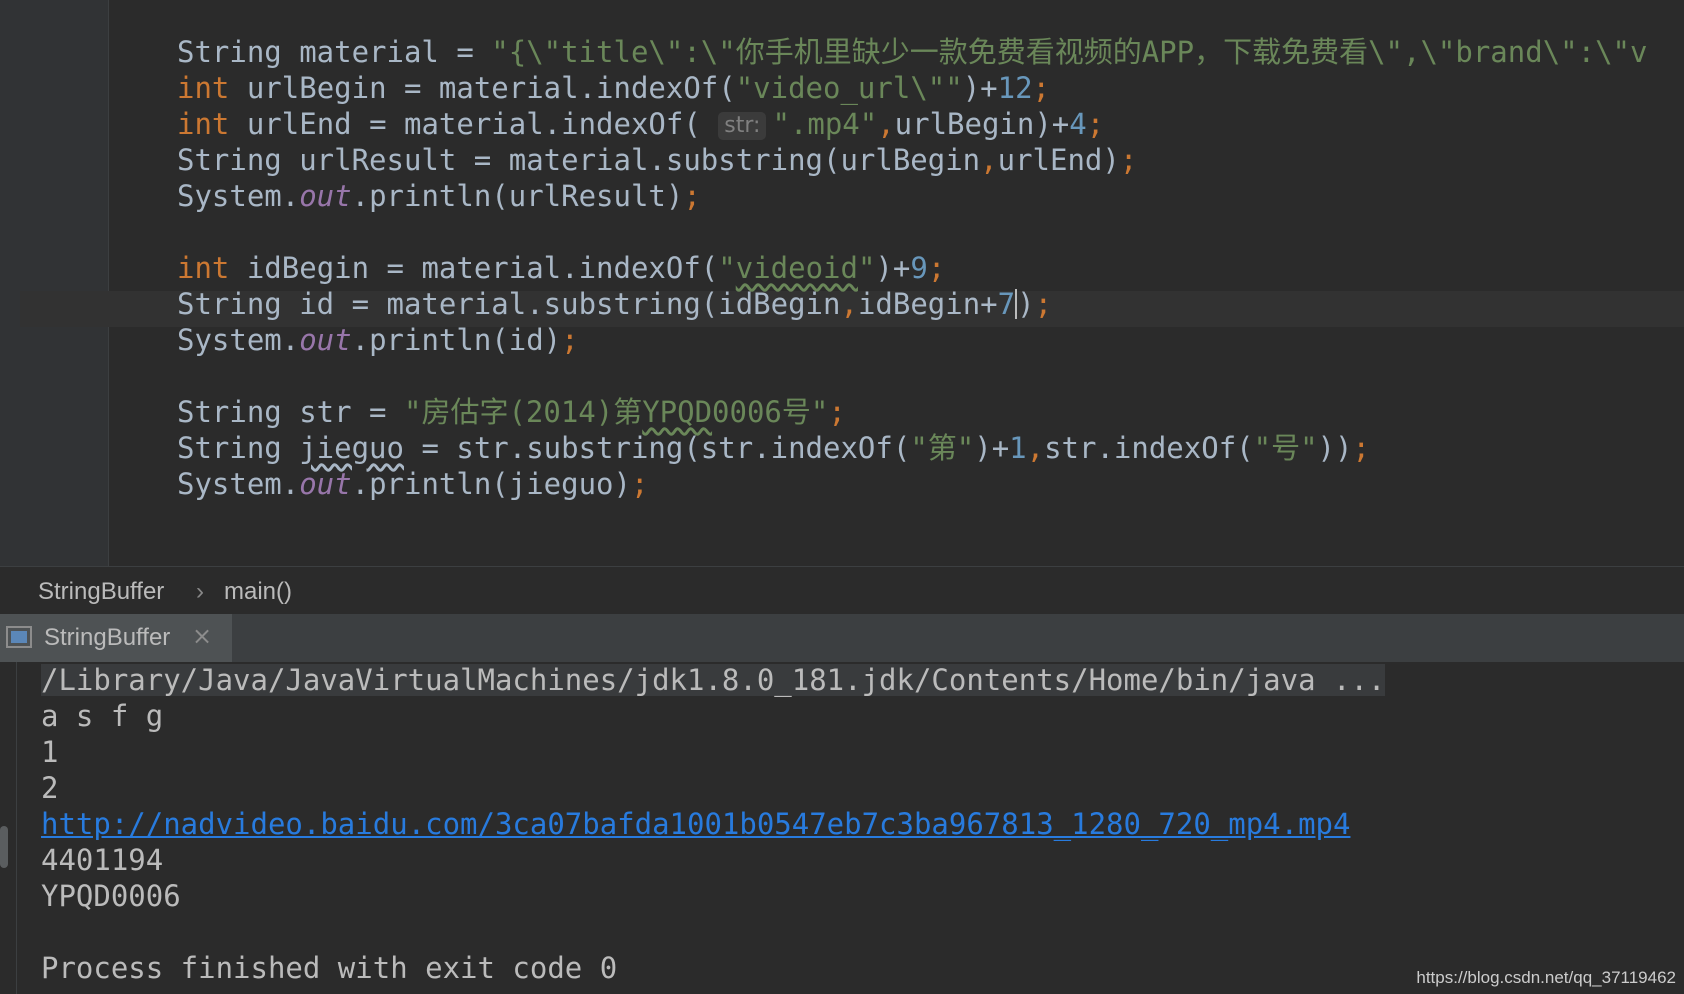  What do you see at coordinates (238, 448) in the screenshot?
I see `code-token: String` at bounding box center [238, 448].